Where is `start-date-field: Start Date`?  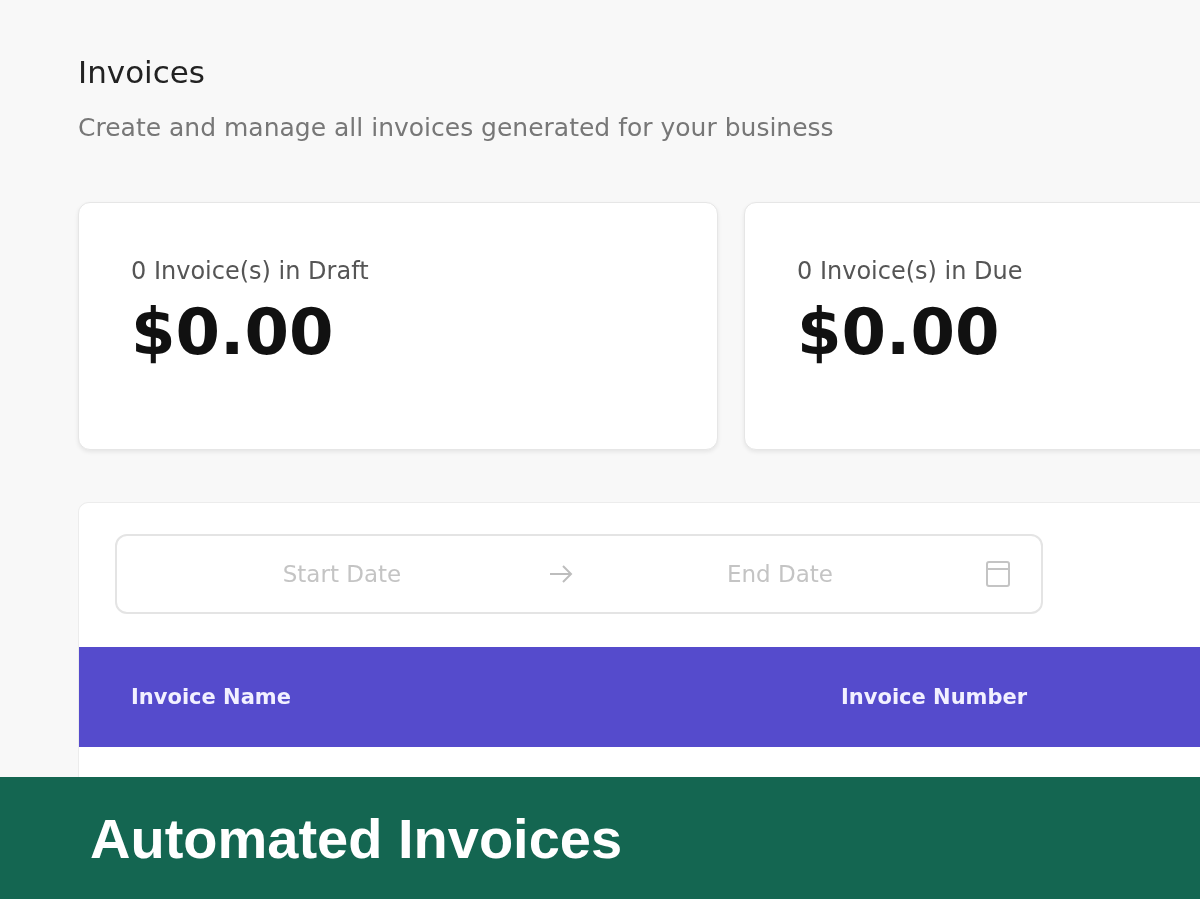
start-date-field: Start Date is located at coordinates (342, 574).